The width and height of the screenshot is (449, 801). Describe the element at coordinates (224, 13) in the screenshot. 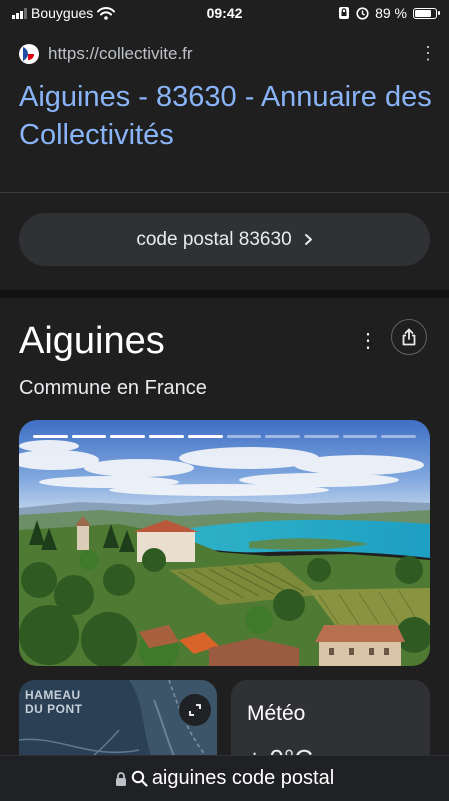

I see `status-bar: Bouygues 09:42 89 %` at that location.